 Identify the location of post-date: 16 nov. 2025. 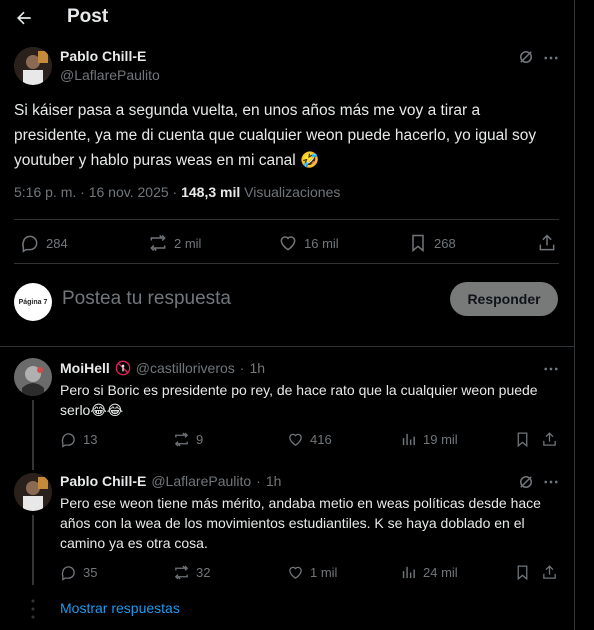
(129, 192).